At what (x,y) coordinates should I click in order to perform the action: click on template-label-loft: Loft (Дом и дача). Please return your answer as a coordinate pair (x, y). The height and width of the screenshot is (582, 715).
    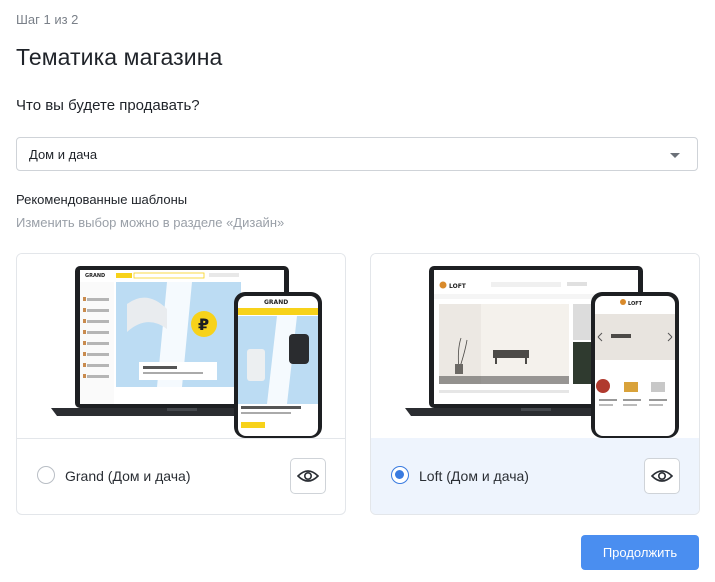
    Looking at the image, I should click on (474, 476).